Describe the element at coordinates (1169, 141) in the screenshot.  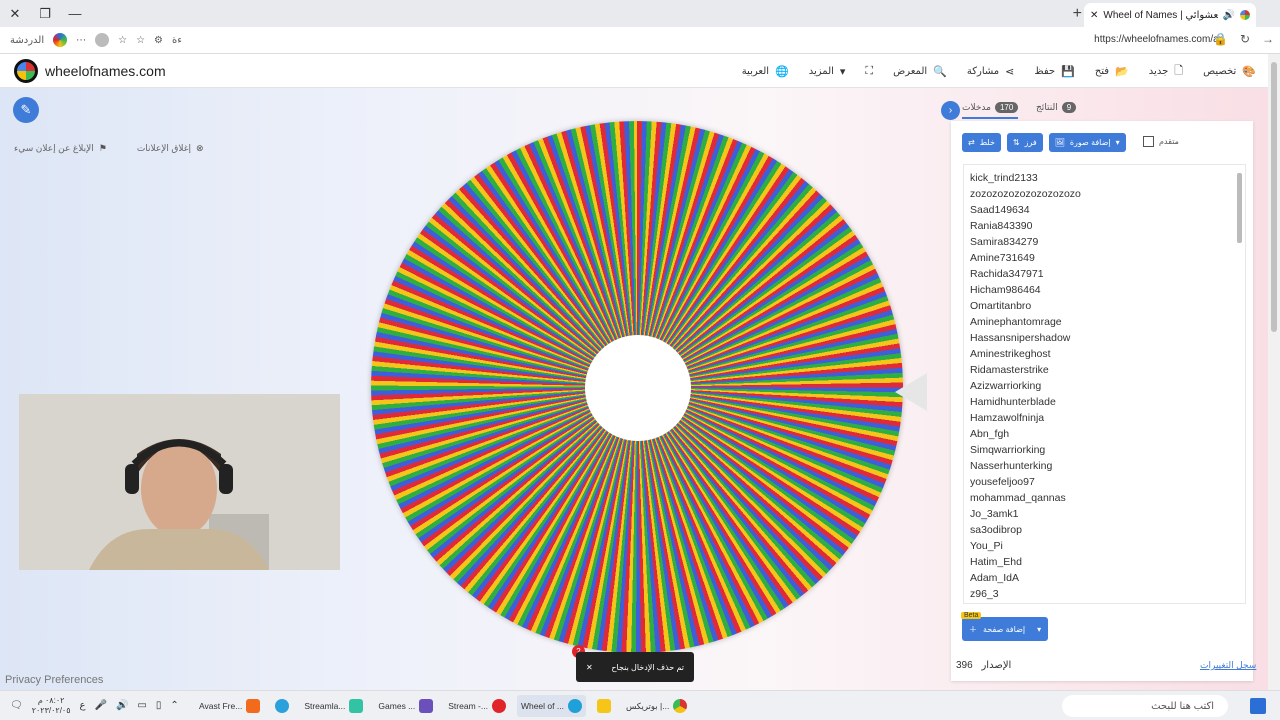
I see `advanced-label: متقدم` at that location.